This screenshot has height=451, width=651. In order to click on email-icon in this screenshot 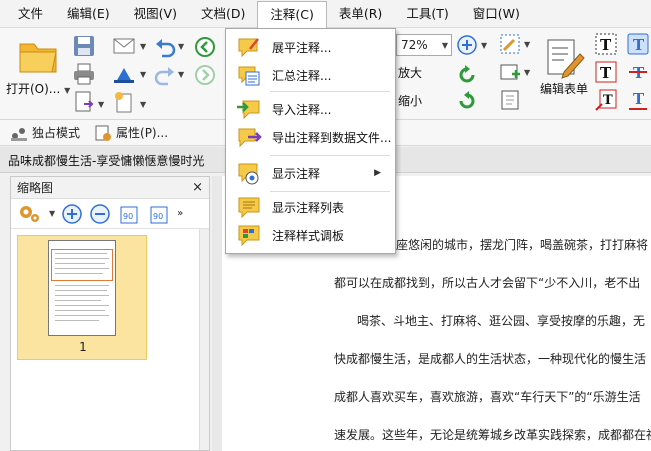, I will do `click(124, 46)`.